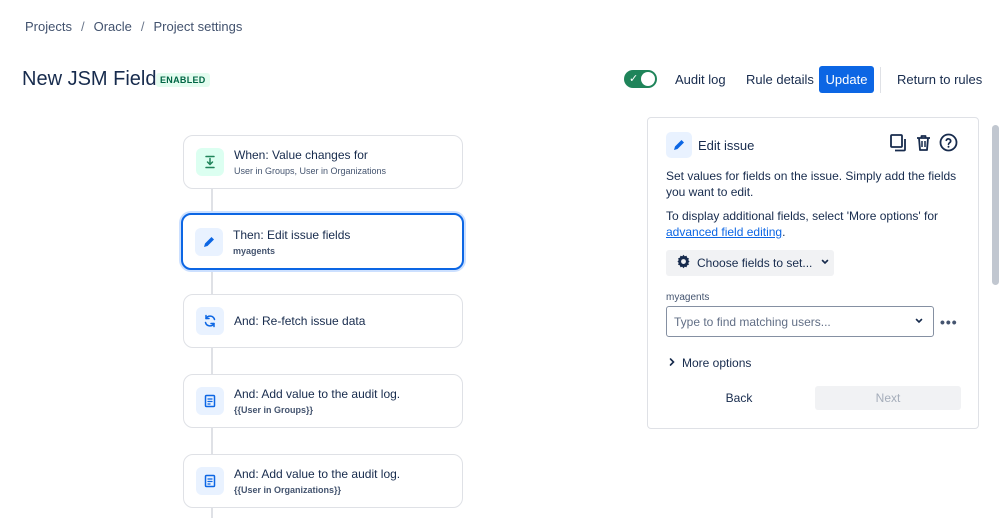  Describe the element at coordinates (634, 79) in the screenshot. I see `check-icon: ✓` at that location.